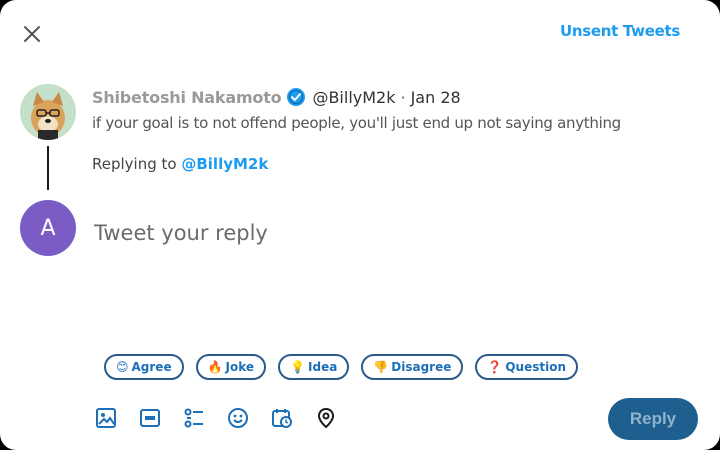 Image resolution: width=720 pixels, height=450 pixels. Describe the element at coordinates (323, 367) in the screenshot. I see `chip-label: Idea` at that location.